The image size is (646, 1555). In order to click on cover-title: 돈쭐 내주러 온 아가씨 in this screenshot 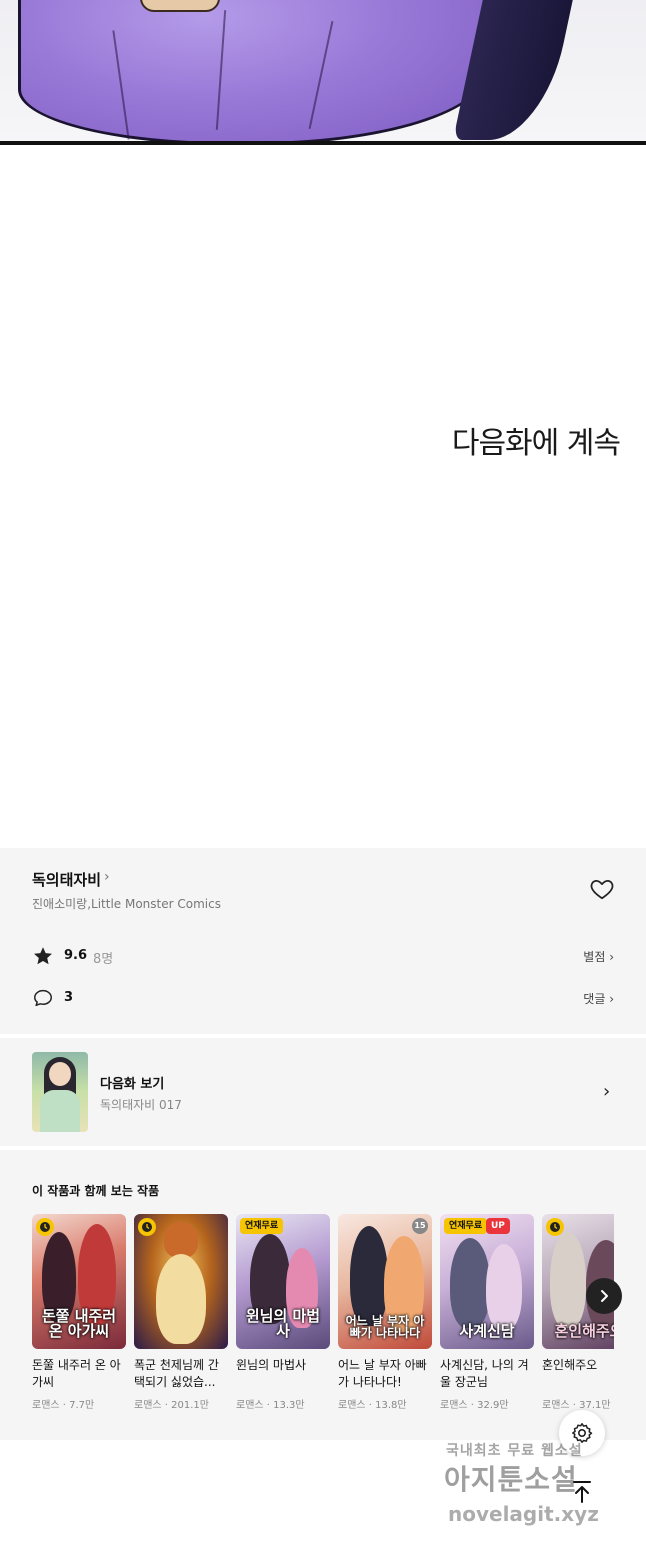, I will do `click(79, 1323)`.